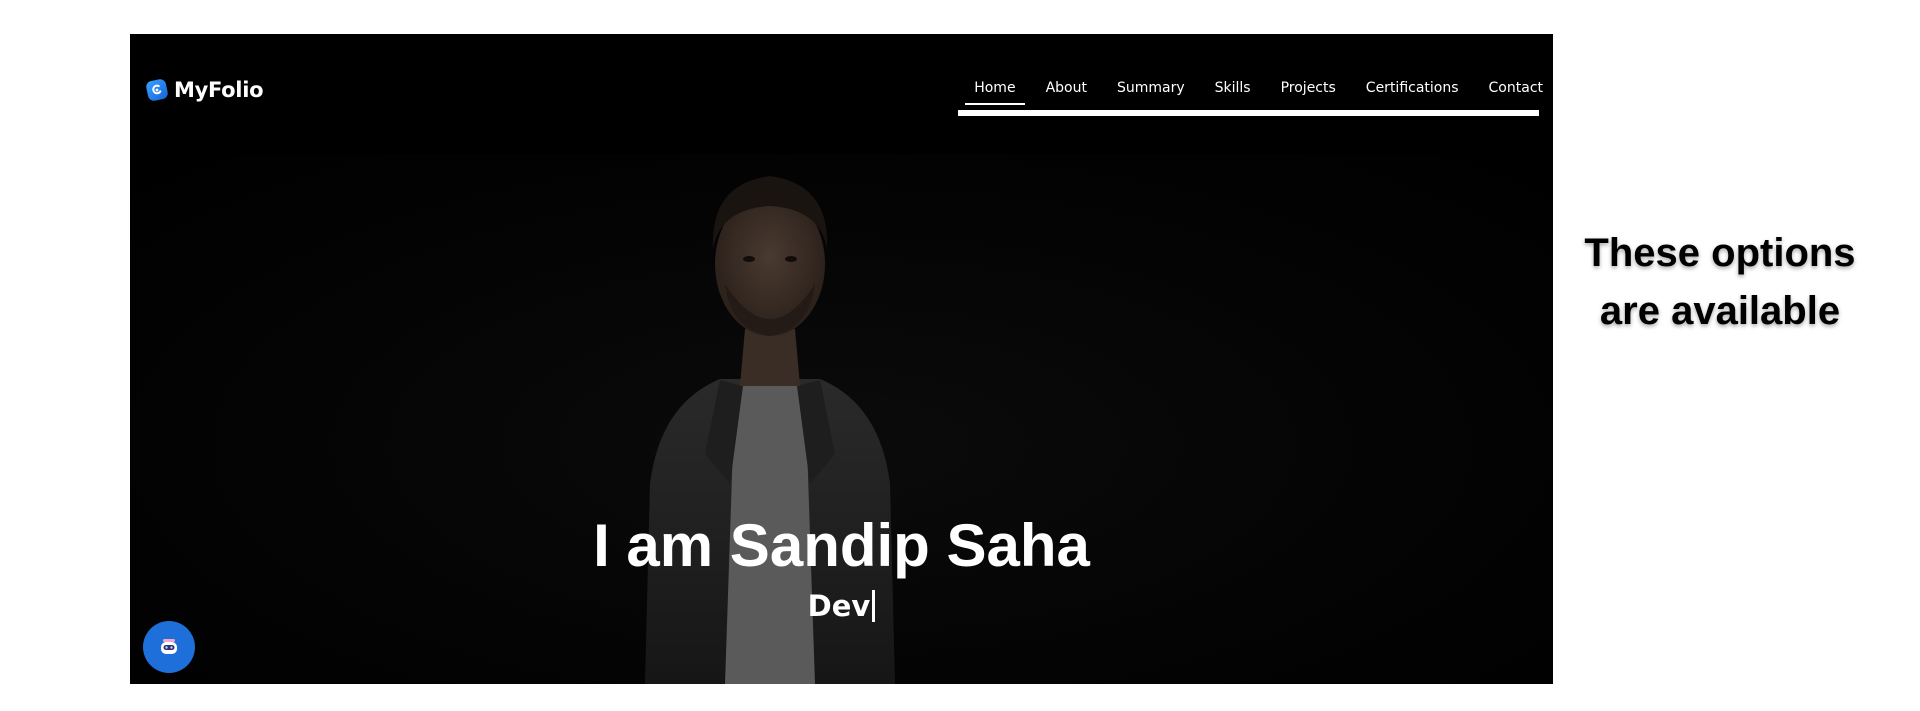 The height and width of the screenshot is (711, 1920). What do you see at coordinates (1151, 88) in the screenshot?
I see `nav-item-summary: Summary` at bounding box center [1151, 88].